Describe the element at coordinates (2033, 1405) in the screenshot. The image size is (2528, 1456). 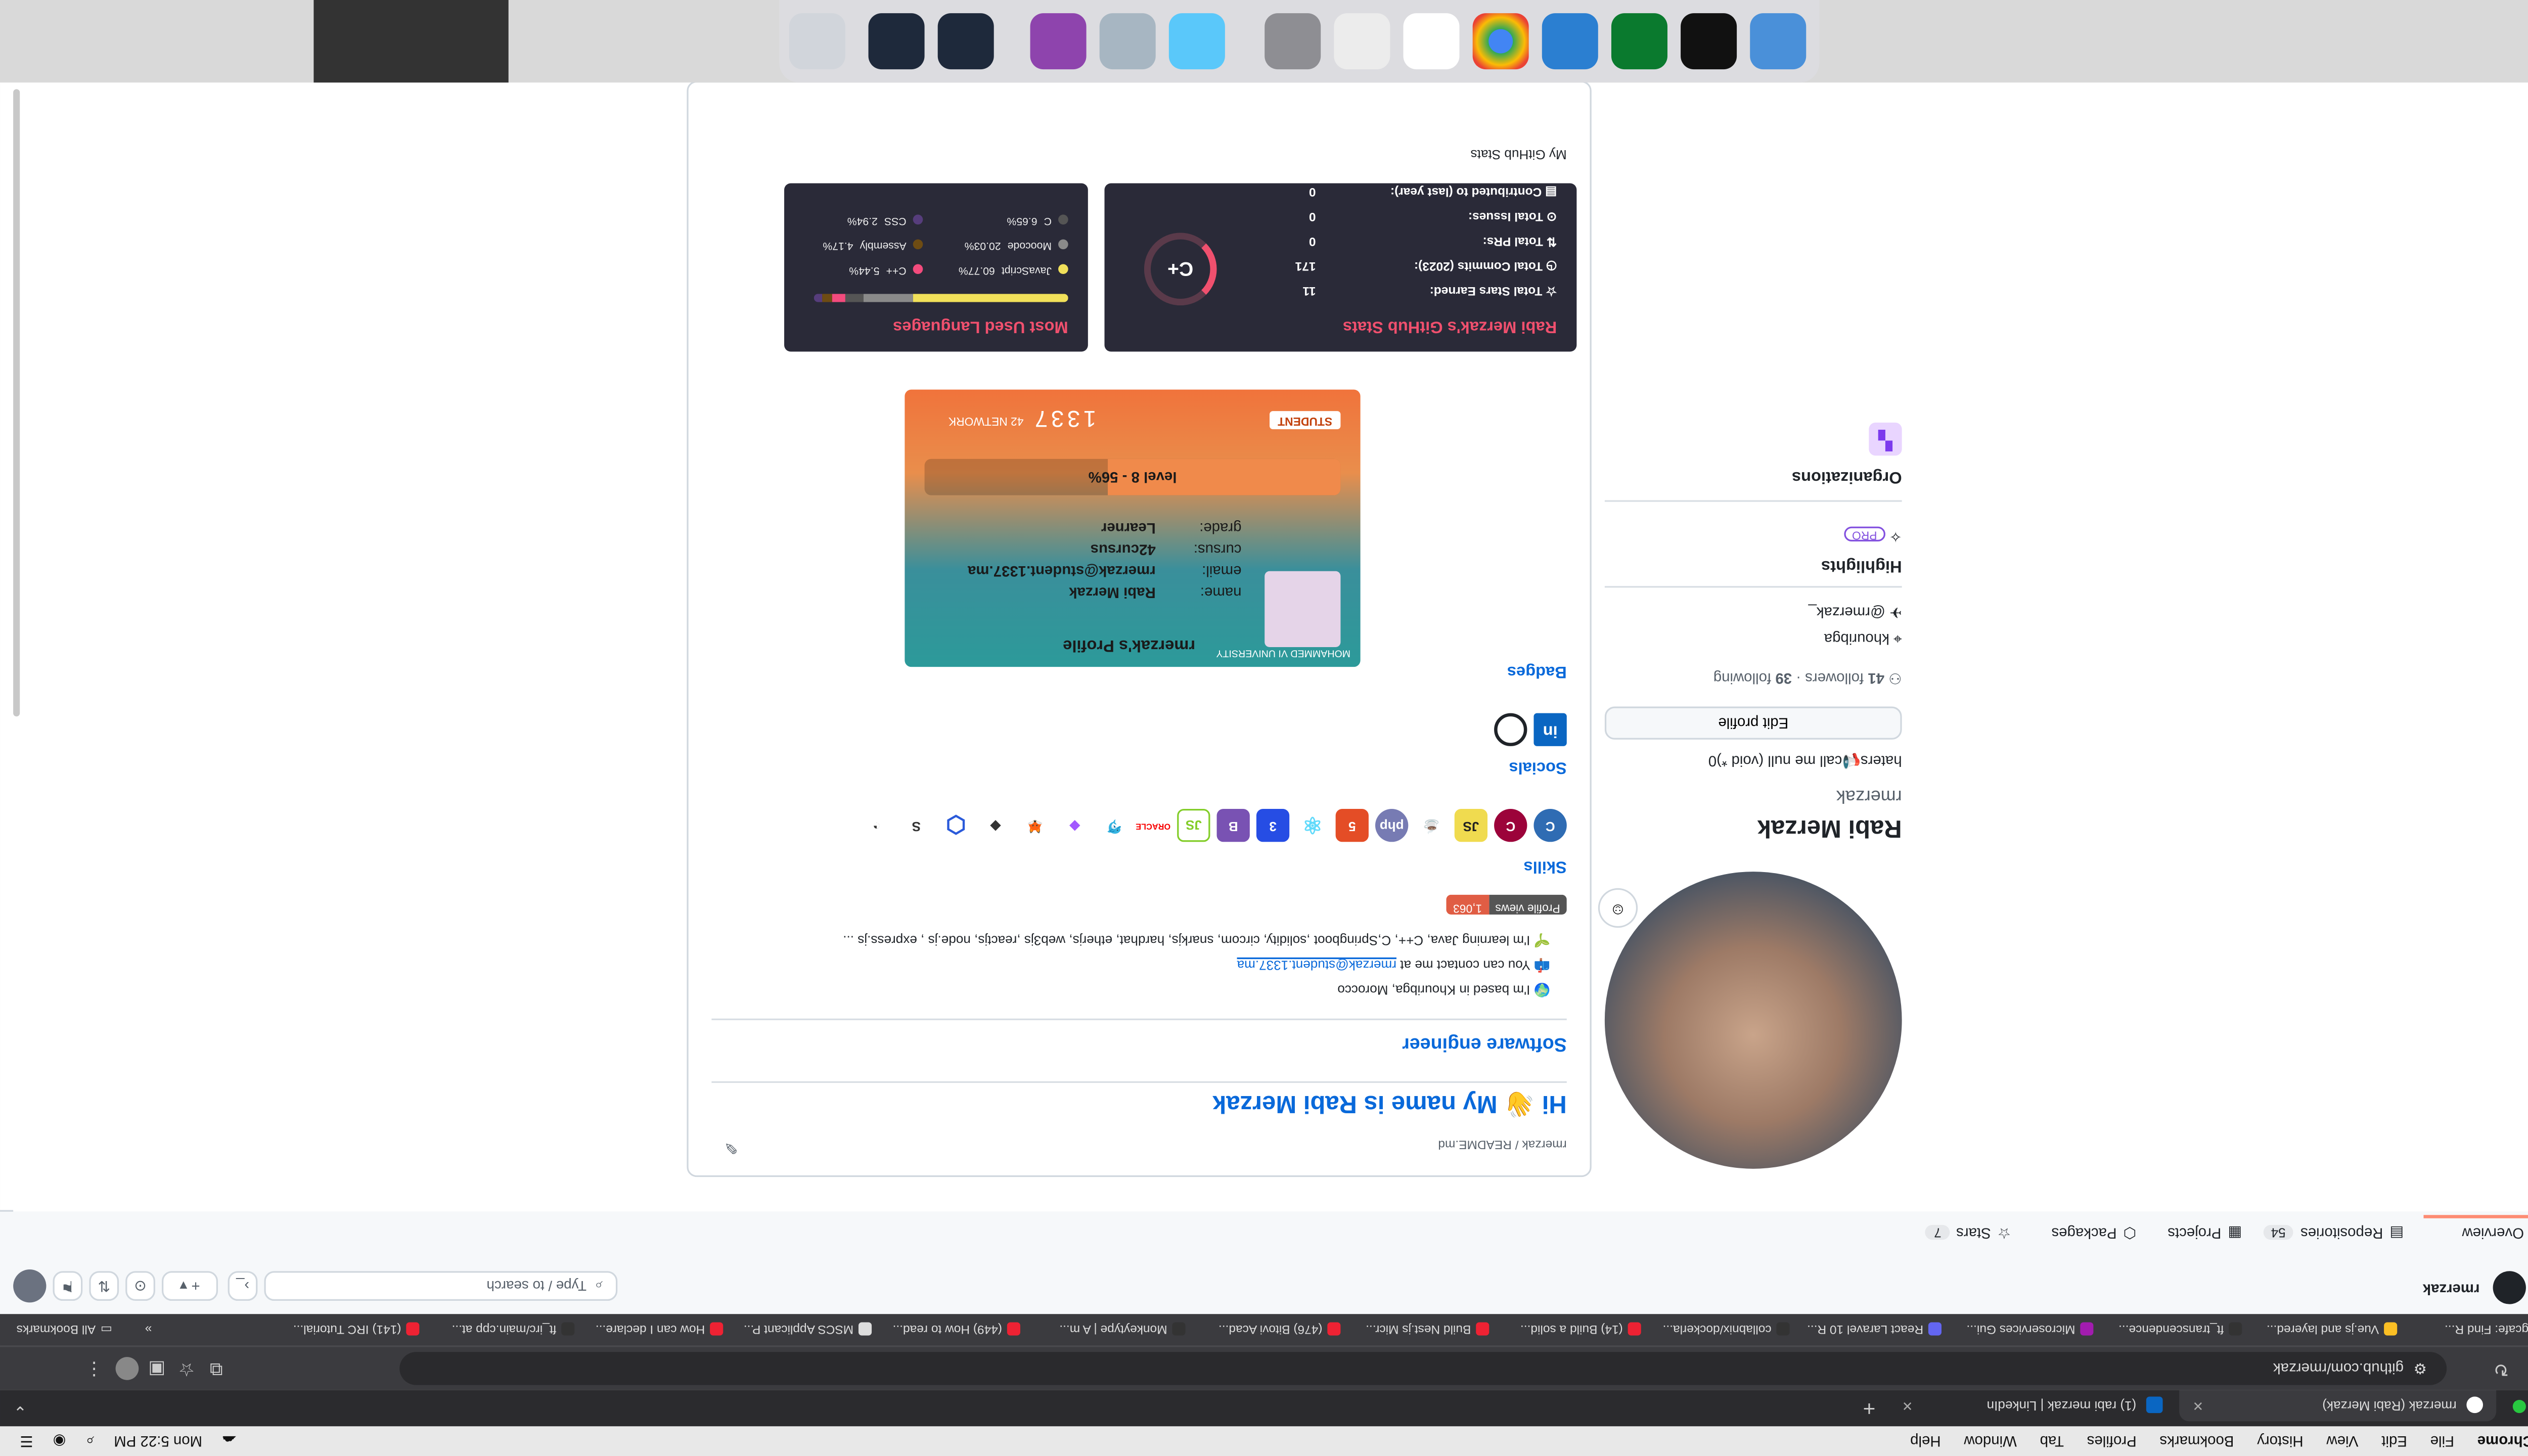
I see `tab-linkedin: (1) rabi merzak | LinkedIn ✕` at that location.